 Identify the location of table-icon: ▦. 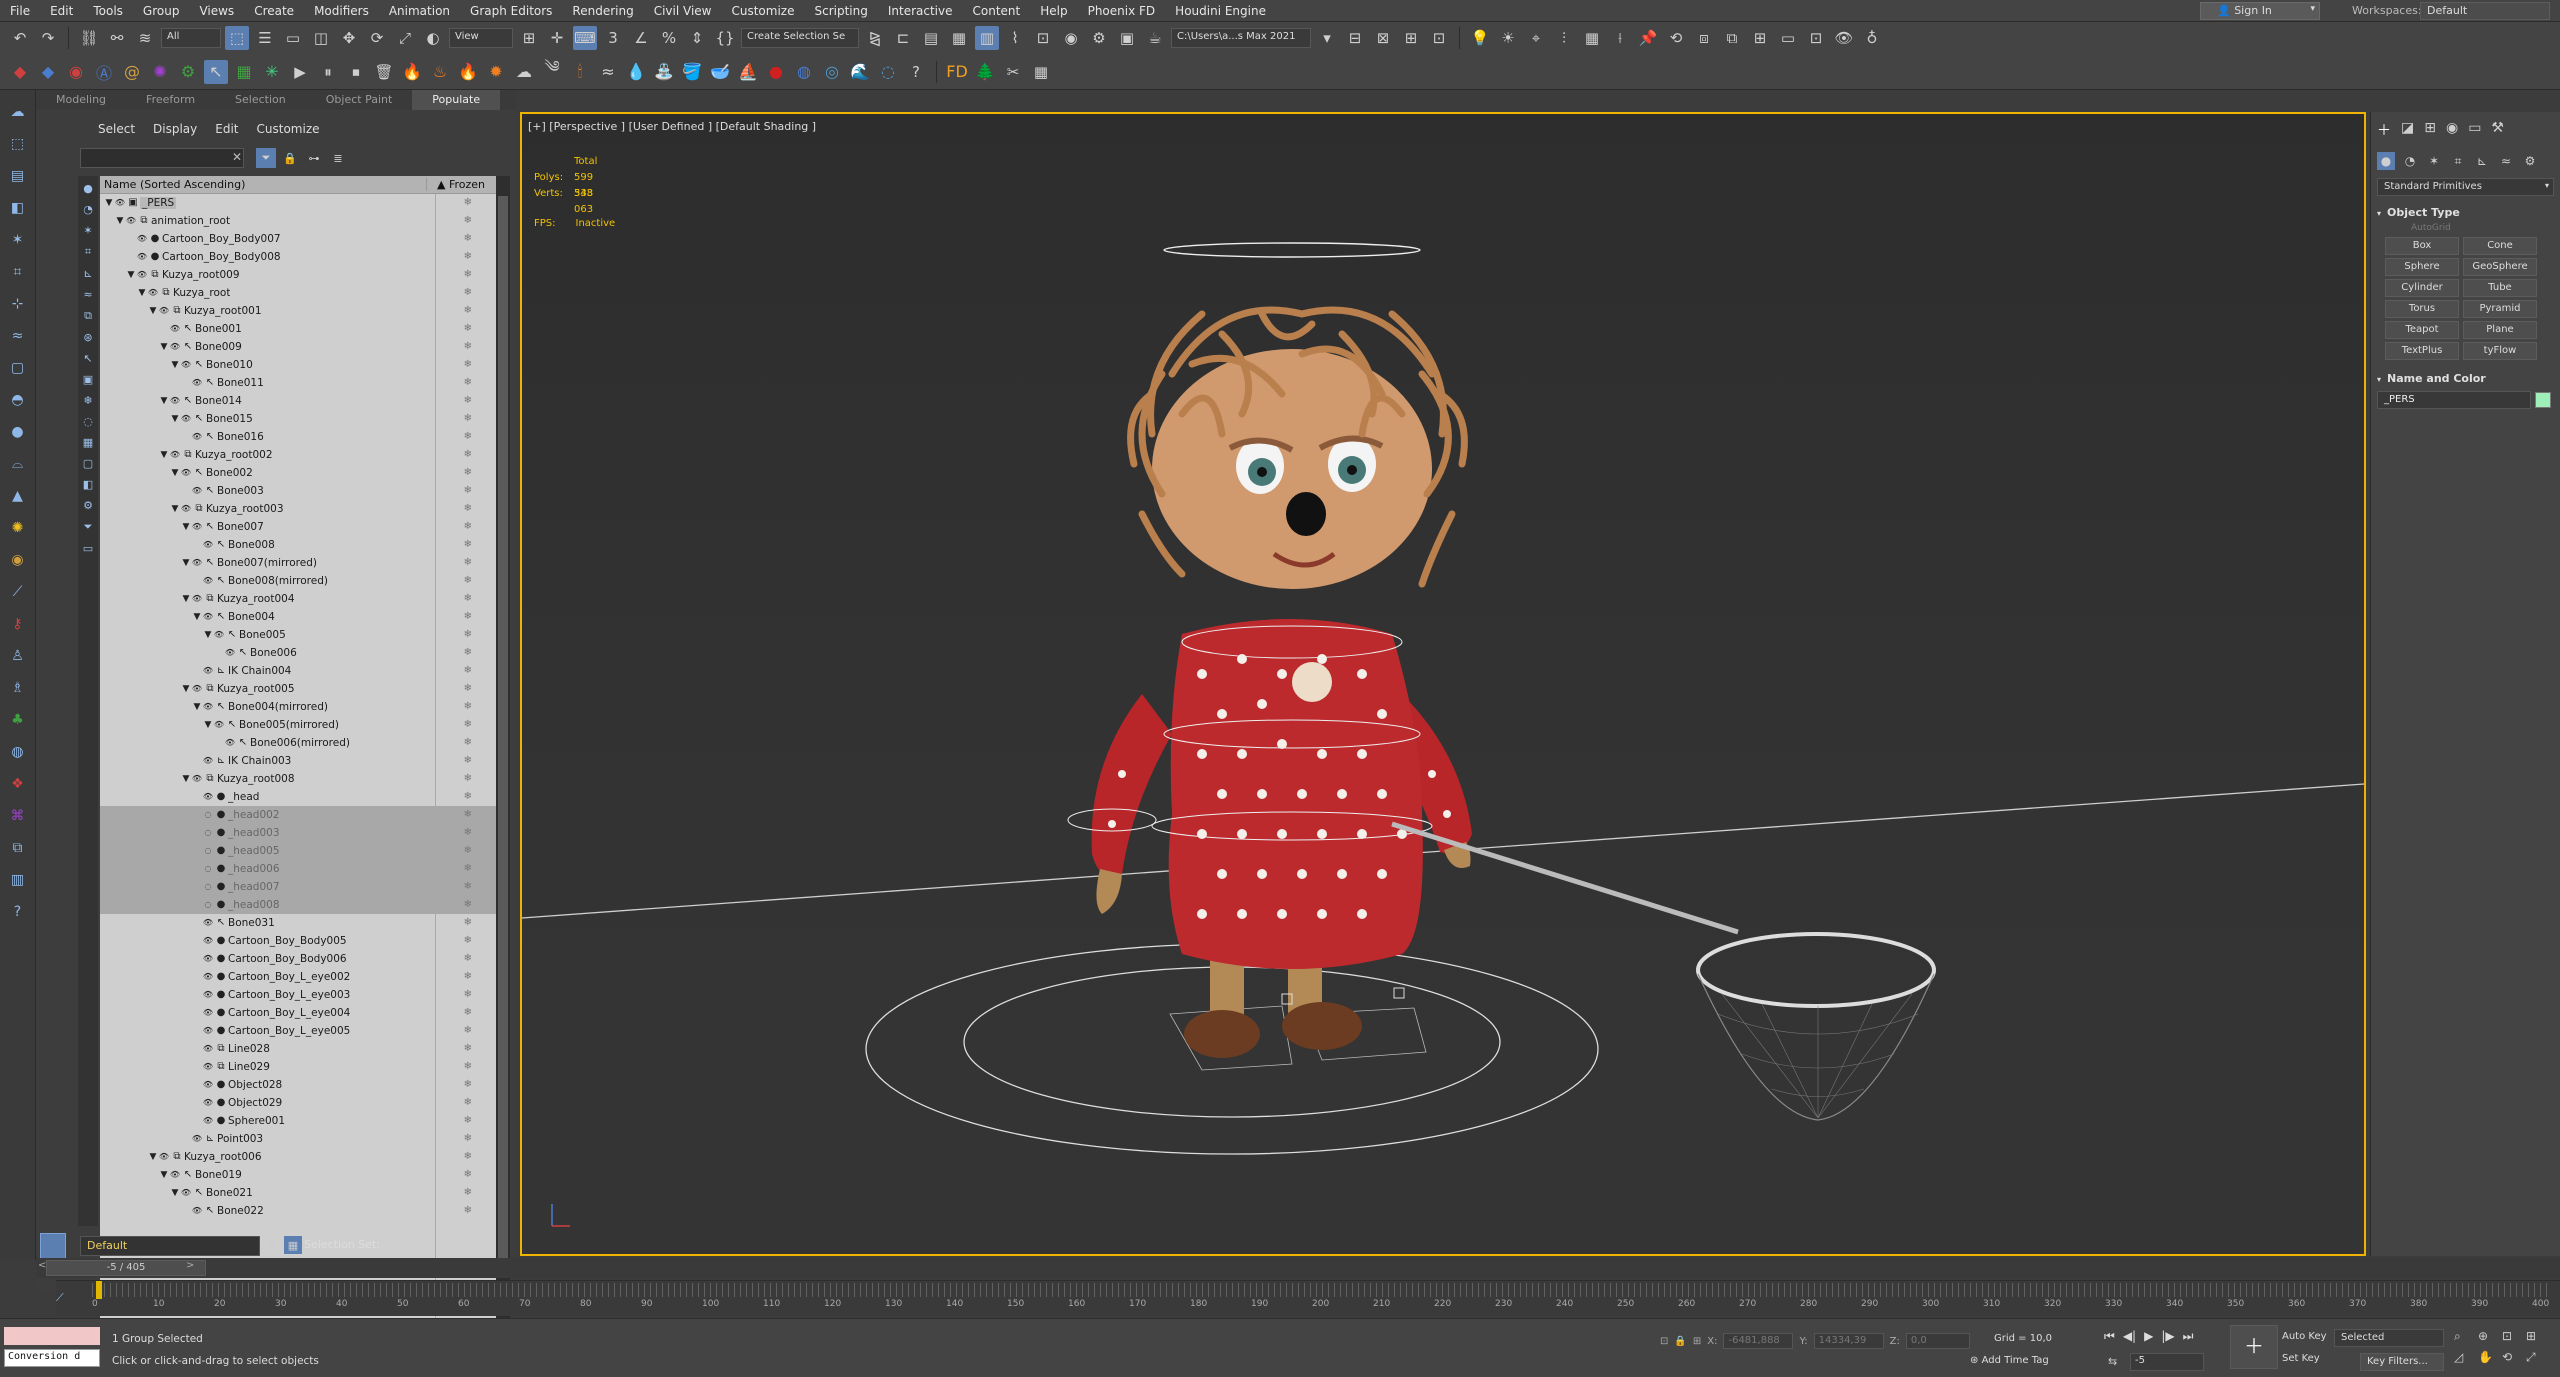
(1592, 38).